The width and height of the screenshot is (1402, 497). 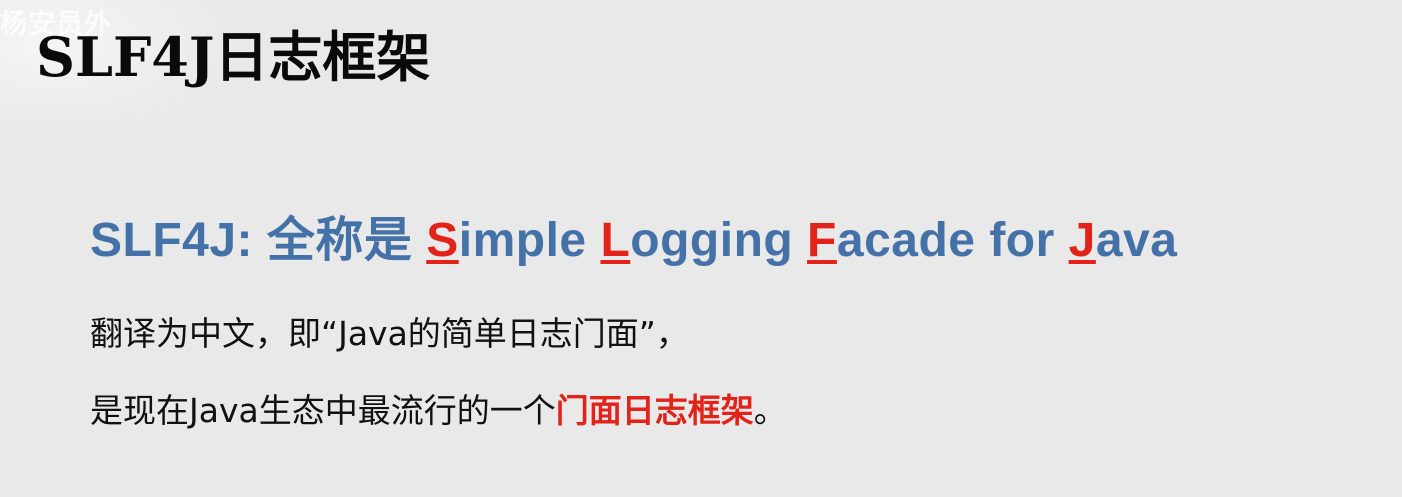 I want to click on headline-initial-s: S, so click(x=442, y=240).